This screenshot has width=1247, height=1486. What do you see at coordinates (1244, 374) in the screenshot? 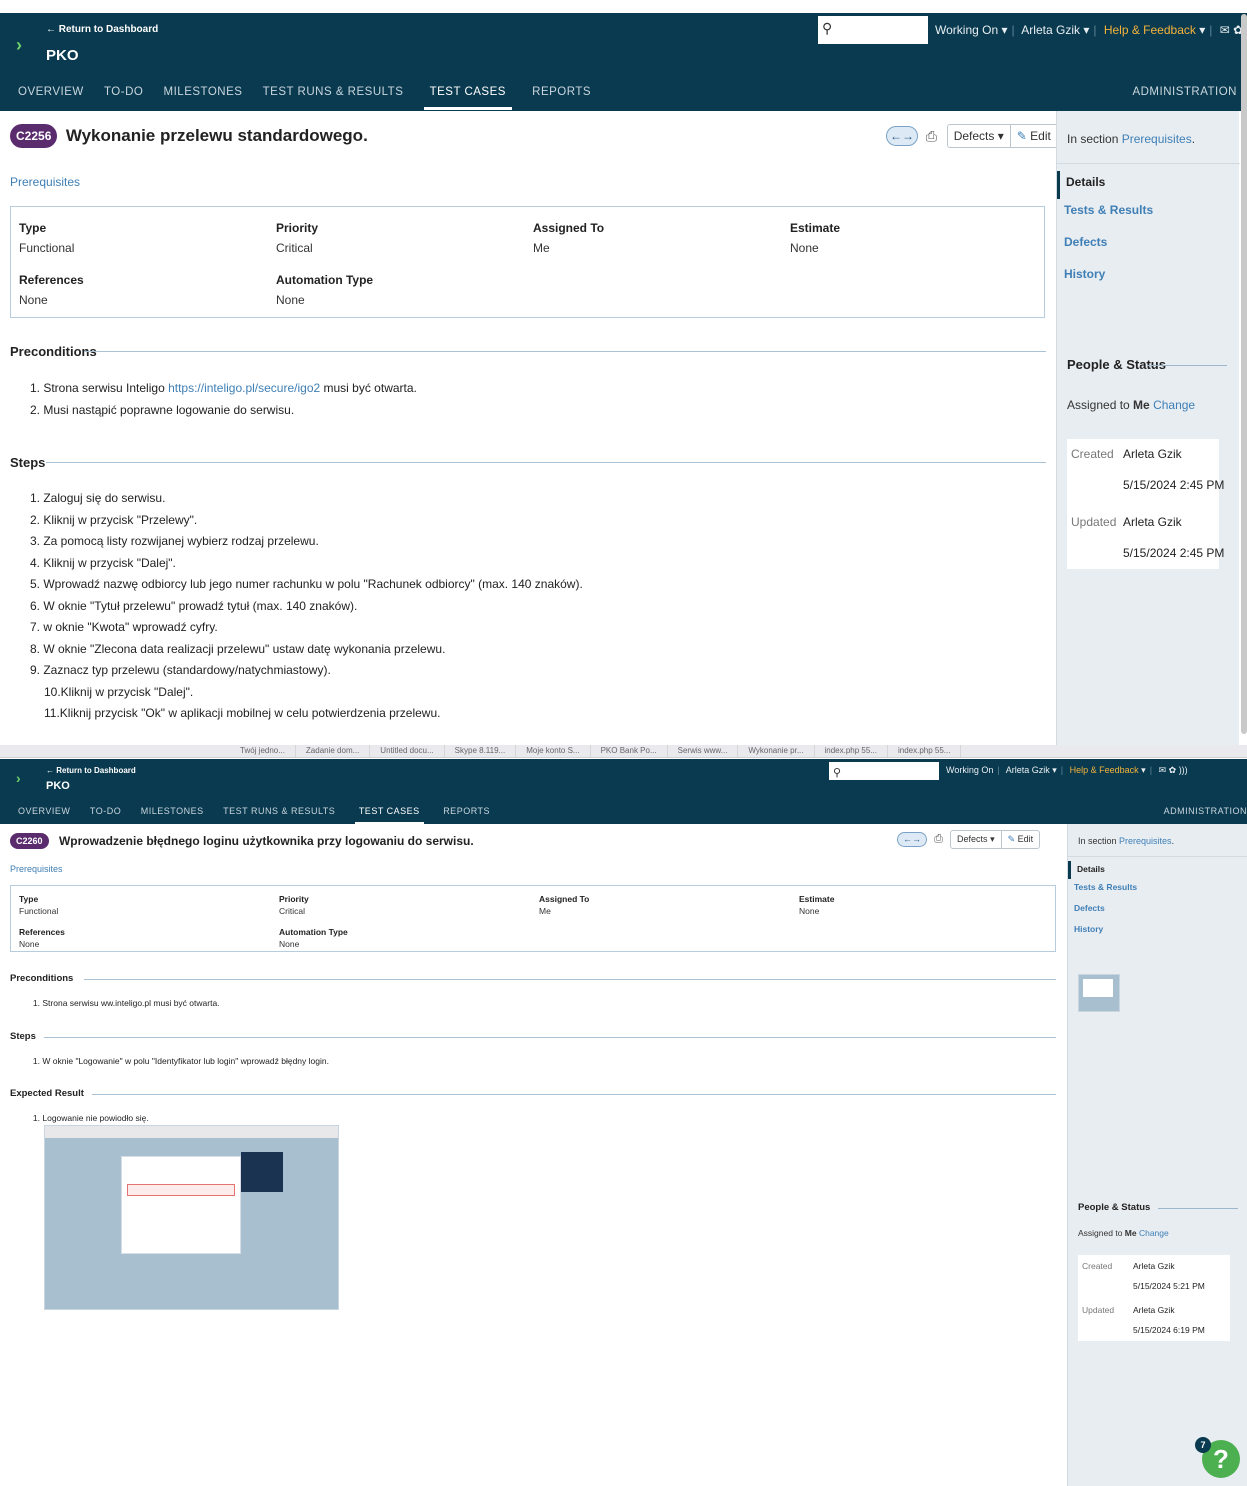
I see `page-scrollbar` at bounding box center [1244, 374].